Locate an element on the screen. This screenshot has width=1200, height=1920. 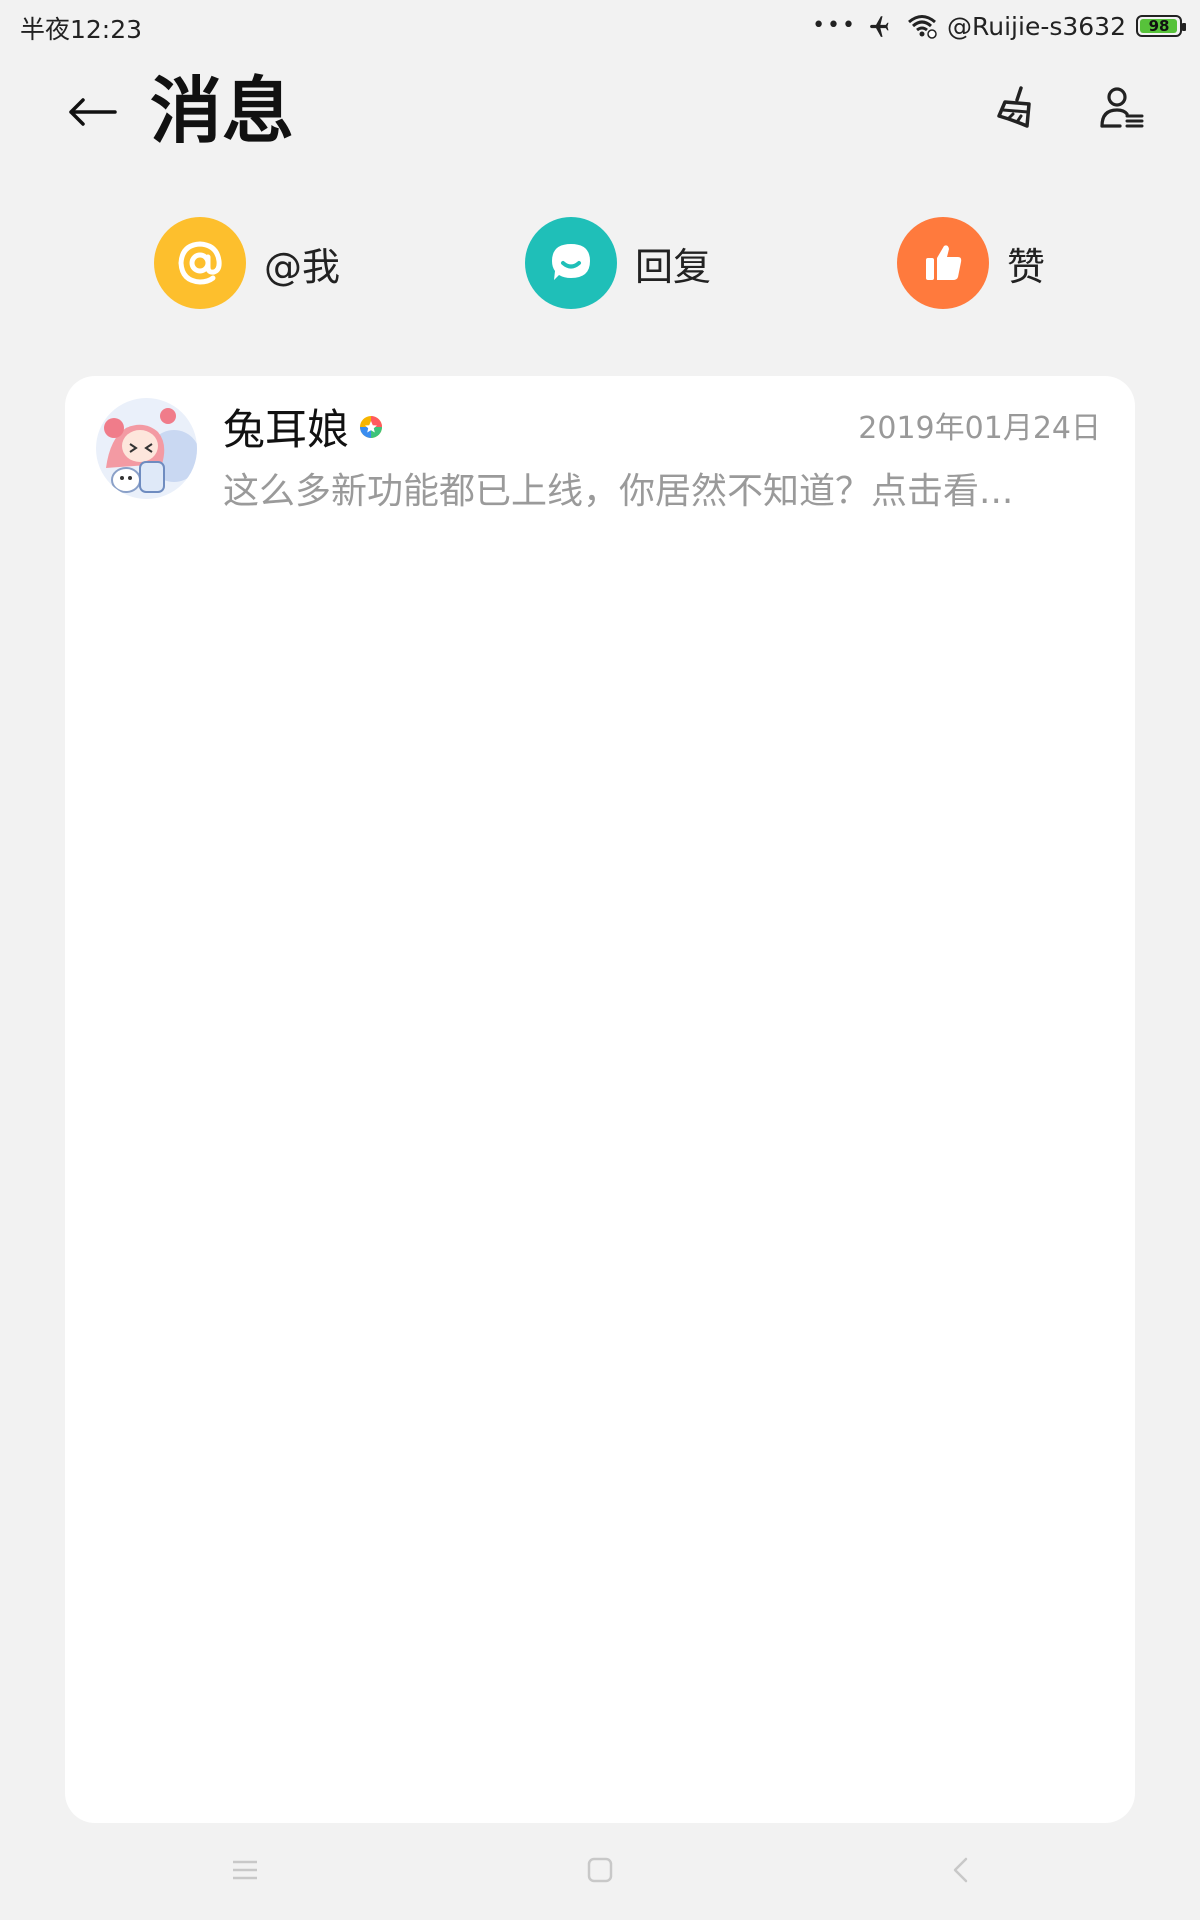
reply-label: 回复 is located at coordinates (673, 266).